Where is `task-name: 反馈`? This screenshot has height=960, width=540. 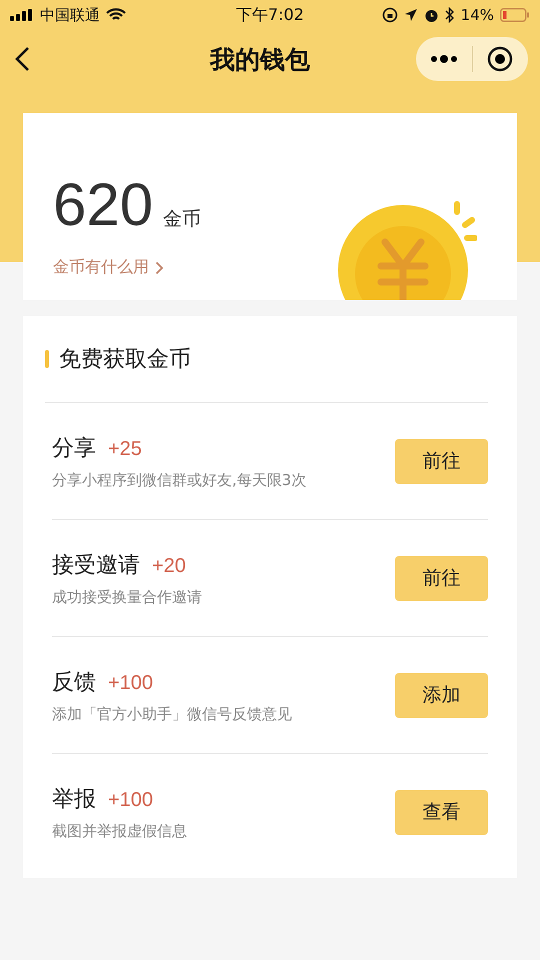 task-name: 反馈 is located at coordinates (74, 682).